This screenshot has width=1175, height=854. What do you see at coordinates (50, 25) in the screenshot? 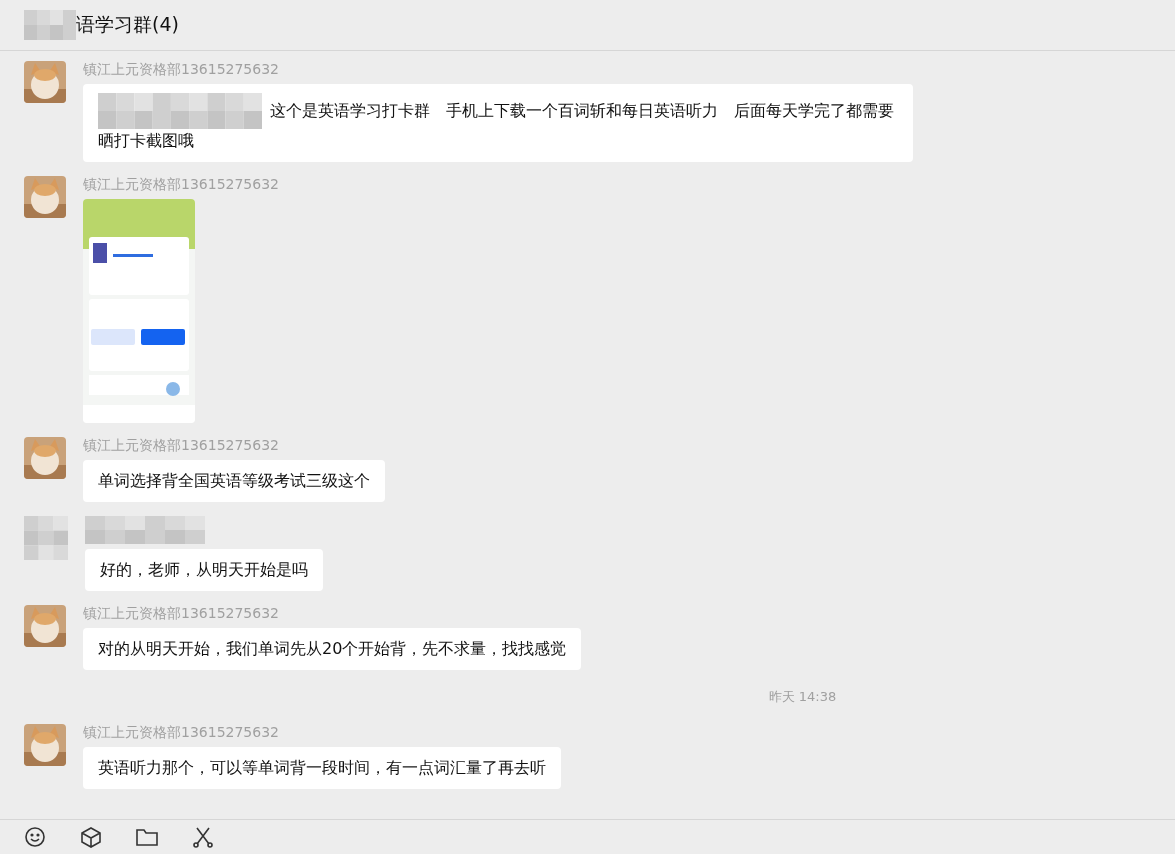
I see `redacted-block` at bounding box center [50, 25].